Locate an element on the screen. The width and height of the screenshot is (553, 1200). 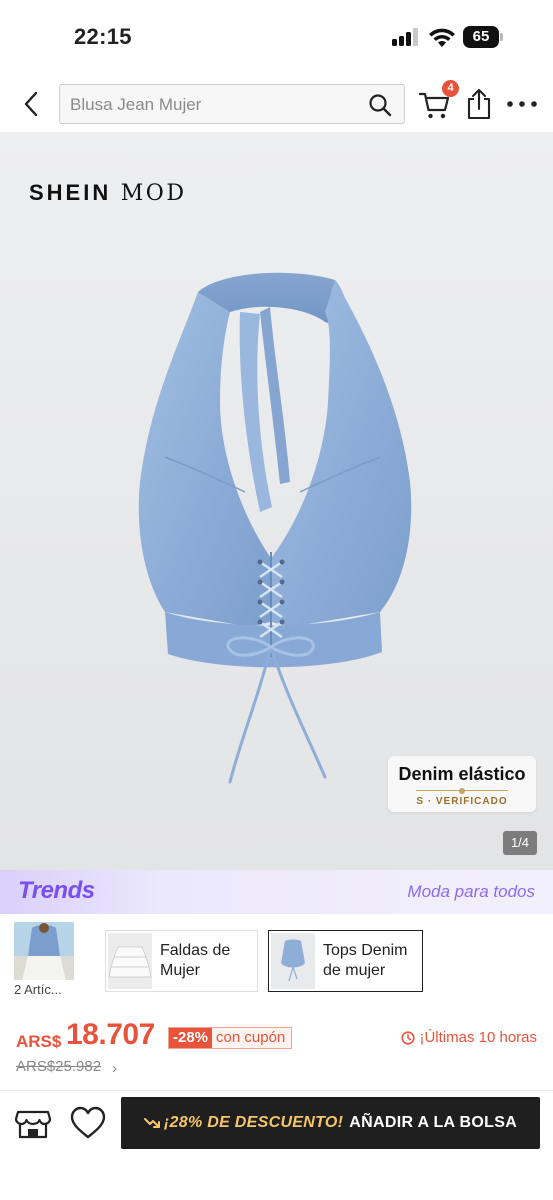
search-placeholder: Blusa Jean Mujer is located at coordinates (136, 104).